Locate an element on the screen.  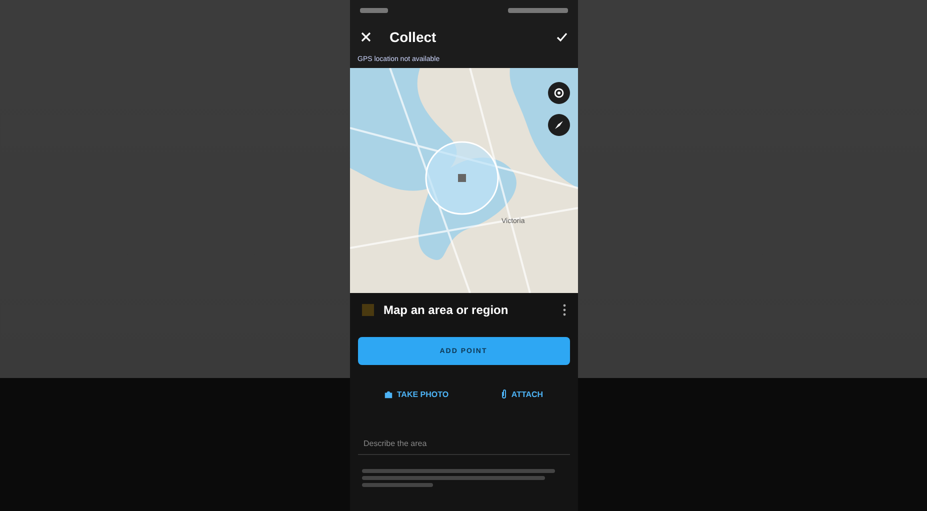
toolbar-title: Collect is located at coordinates (414, 37).